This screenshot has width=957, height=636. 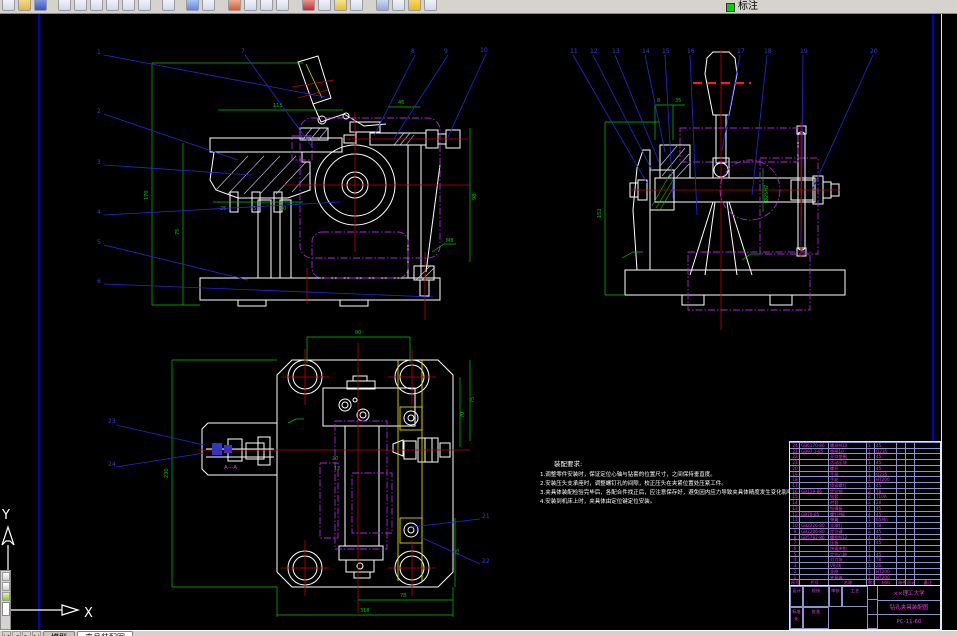 What do you see at coordinates (909, 593) in the screenshot?
I see `organization-name: ××理工大学` at bounding box center [909, 593].